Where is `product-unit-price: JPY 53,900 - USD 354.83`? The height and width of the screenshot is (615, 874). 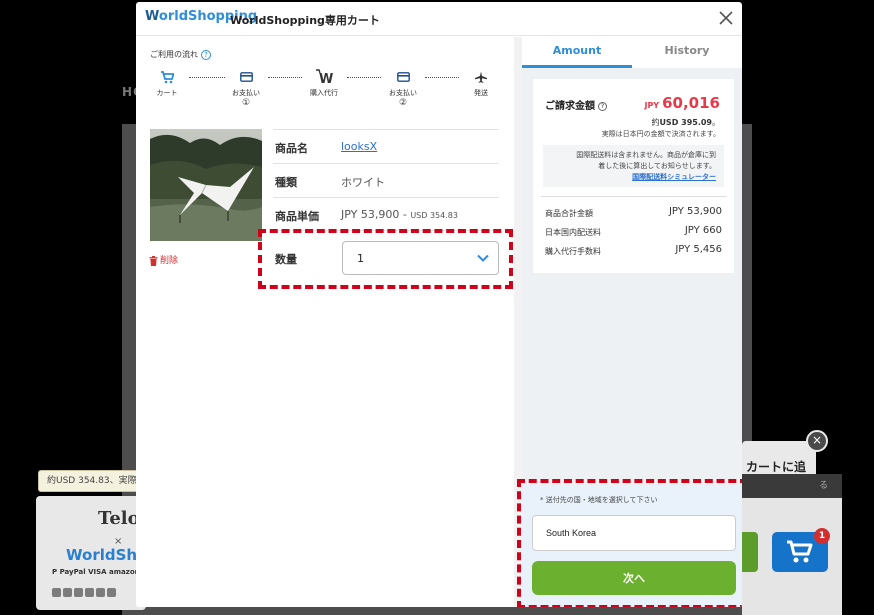
product-unit-price: JPY 53,900 - USD 354.83 is located at coordinates (399, 214).